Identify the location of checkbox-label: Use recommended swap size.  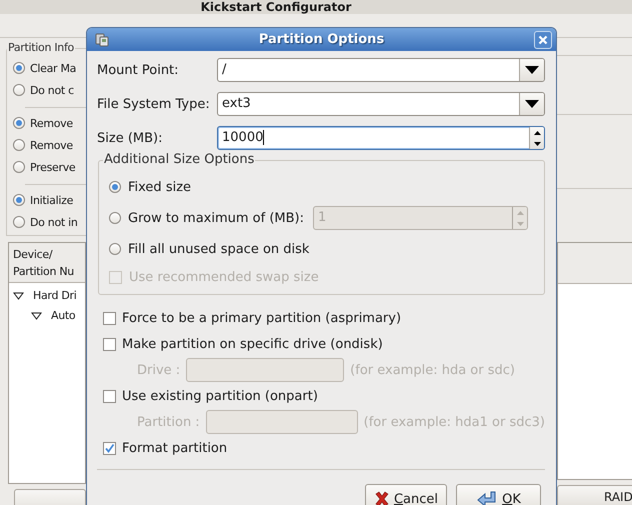
(224, 277).